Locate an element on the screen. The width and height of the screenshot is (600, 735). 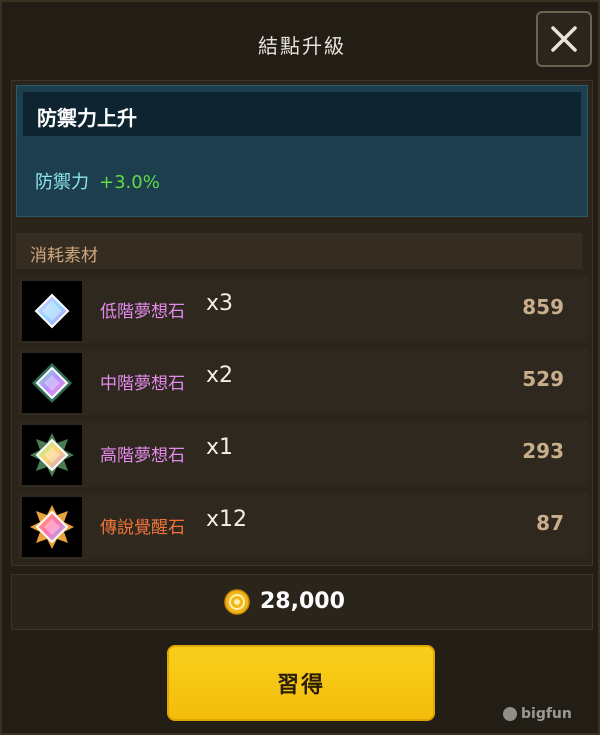
cost-bar: 28,000 is located at coordinates (302, 602).